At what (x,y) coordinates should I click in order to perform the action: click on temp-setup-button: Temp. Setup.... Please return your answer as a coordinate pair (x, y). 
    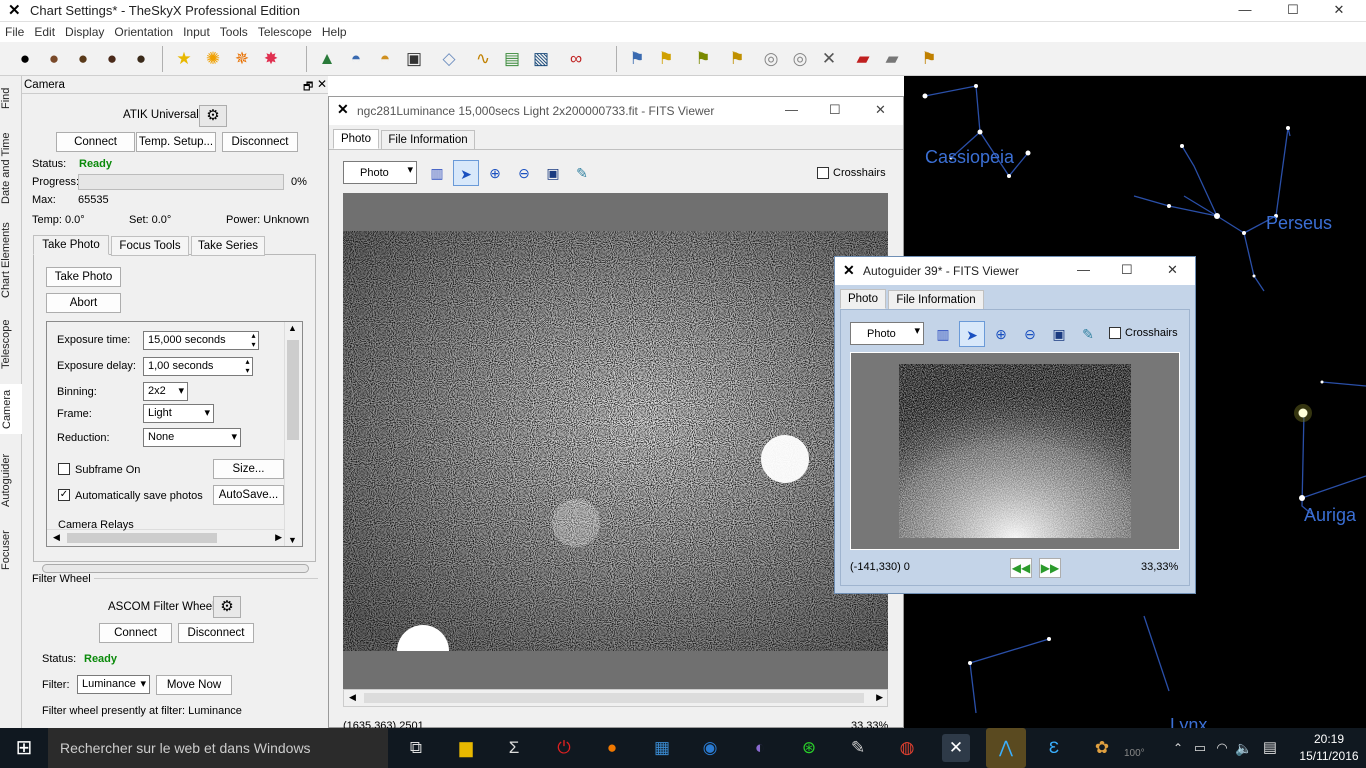
    Looking at the image, I should click on (176, 142).